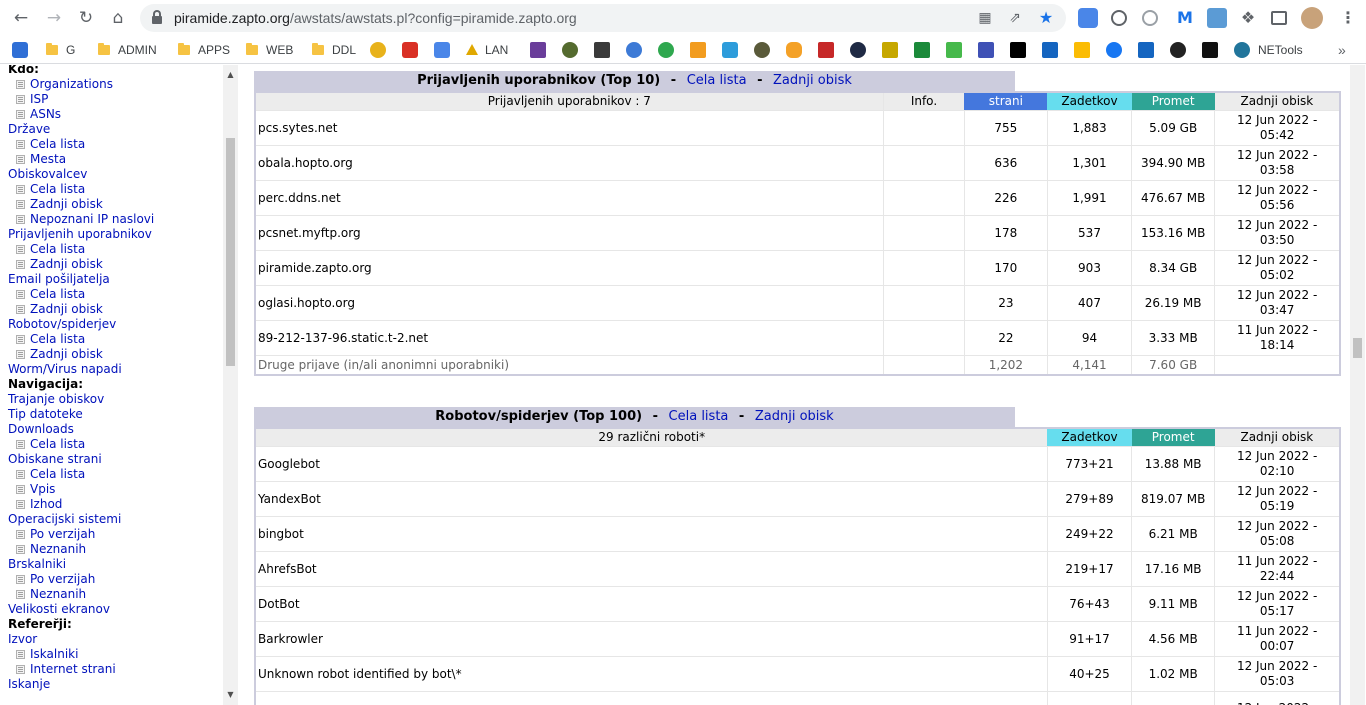 This screenshot has height=705, width=1366. What do you see at coordinates (81, 129) in the screenshot?
I see `menu-item: Države` at bounding box center [81, 129].